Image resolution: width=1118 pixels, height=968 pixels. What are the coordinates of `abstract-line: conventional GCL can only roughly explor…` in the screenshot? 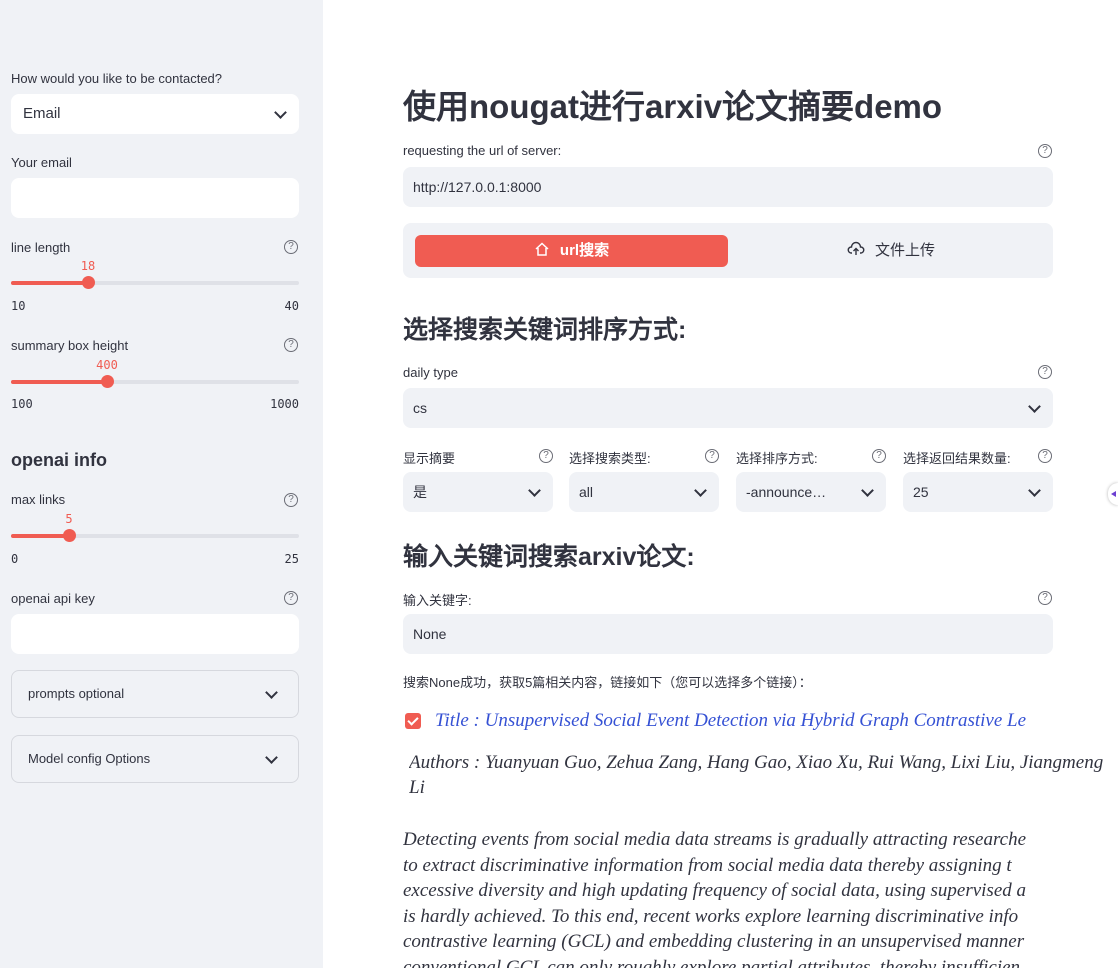 It's located at (712, 962).